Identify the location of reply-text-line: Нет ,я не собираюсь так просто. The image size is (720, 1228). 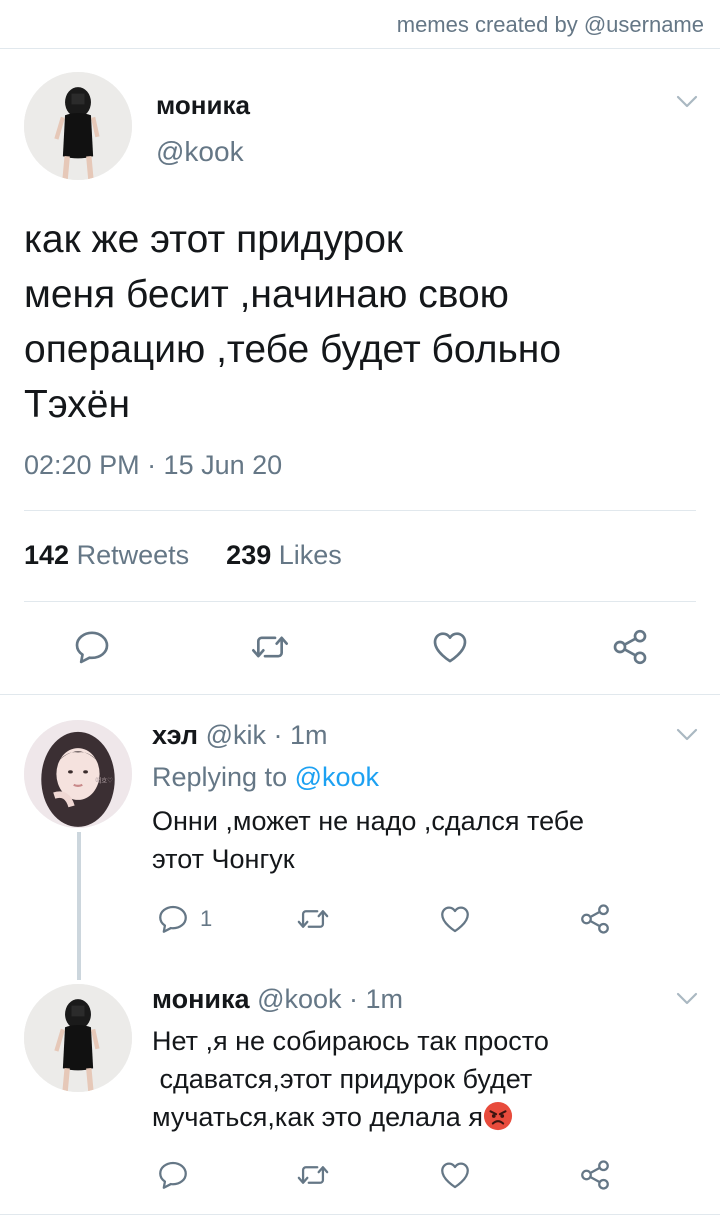
(350, 1041).